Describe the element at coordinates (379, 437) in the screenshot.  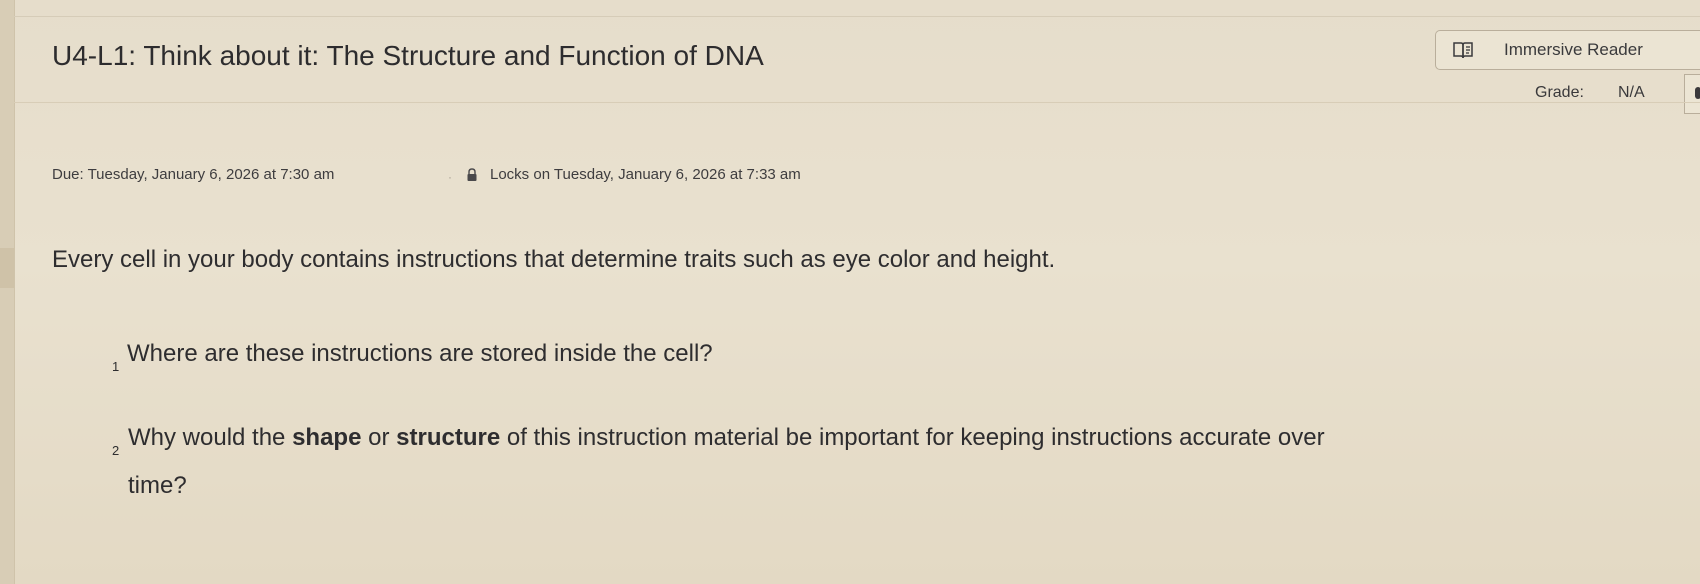
I see `question-2-text-part: or` at that location.